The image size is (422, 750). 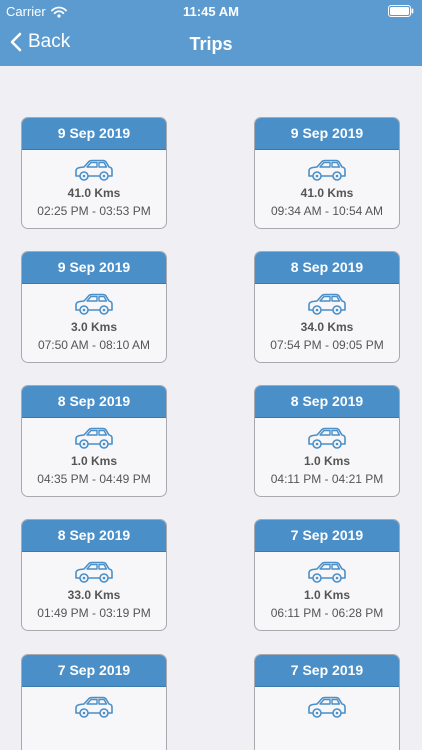 What do you see at coordinates (327, 479) in the screenshot?
I see `trip-time-range: 04:11 PM - 04:21 PM` at bounding box center [327, 479].